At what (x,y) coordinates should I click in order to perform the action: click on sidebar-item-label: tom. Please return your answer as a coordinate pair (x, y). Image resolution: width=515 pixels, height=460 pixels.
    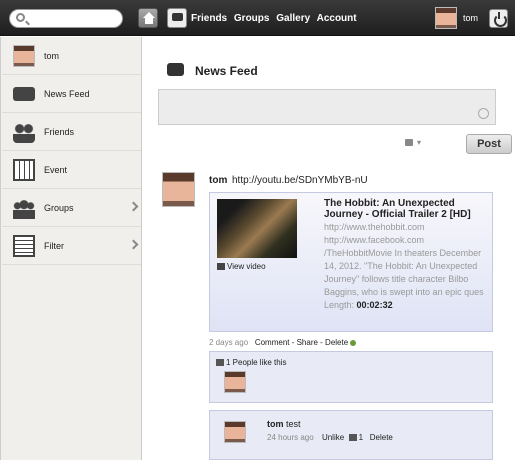
    Looking at the image, I should click on (52, 56).